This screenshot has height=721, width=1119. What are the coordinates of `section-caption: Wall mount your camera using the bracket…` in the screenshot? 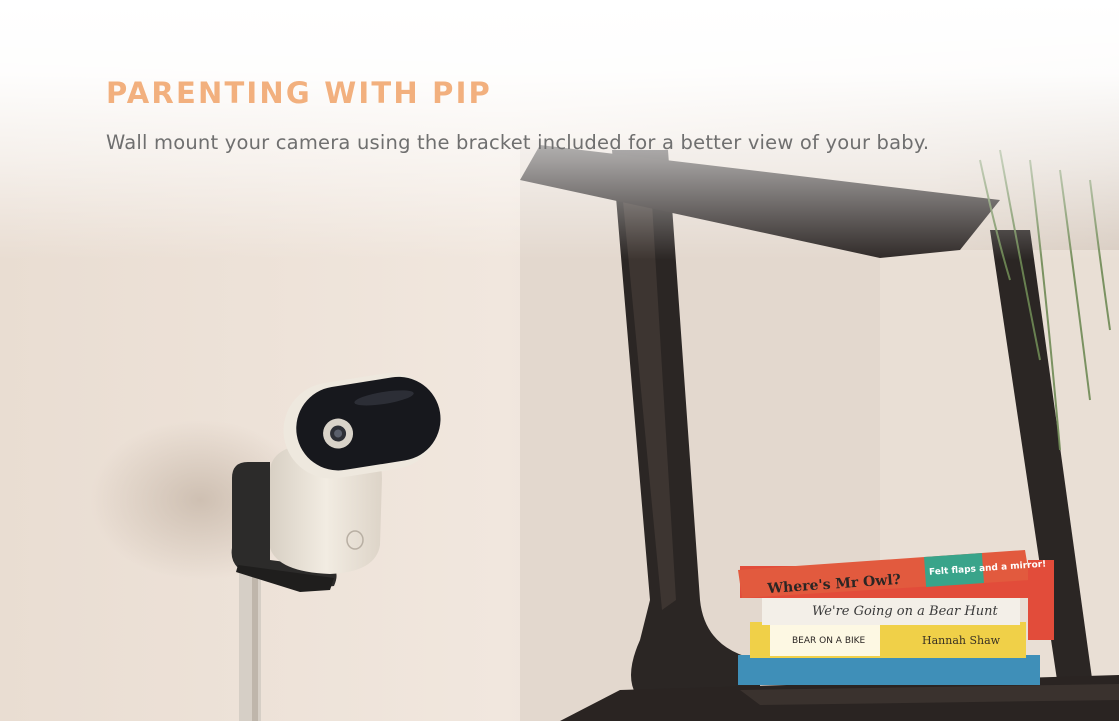 It's located at (518, 142).